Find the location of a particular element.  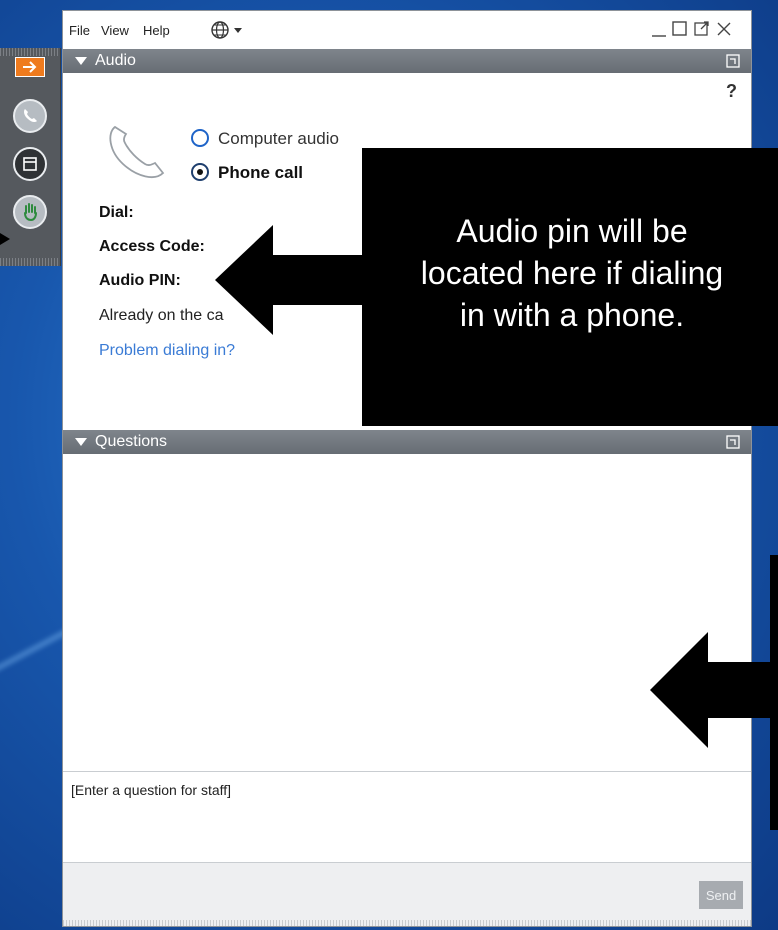

questions-footer: Send is located at coordinates (407, 894).